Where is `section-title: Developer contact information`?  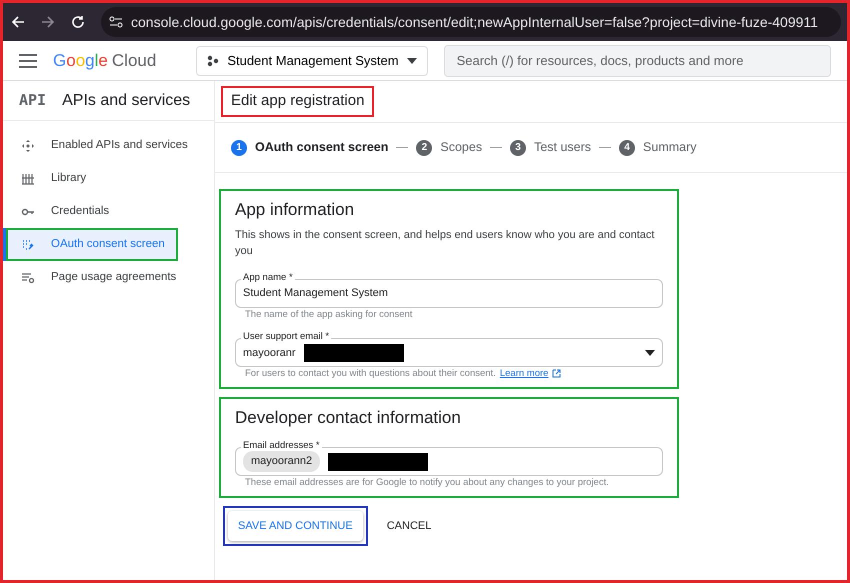 section-title: Developer contact information is located at coordinates (348, 418).